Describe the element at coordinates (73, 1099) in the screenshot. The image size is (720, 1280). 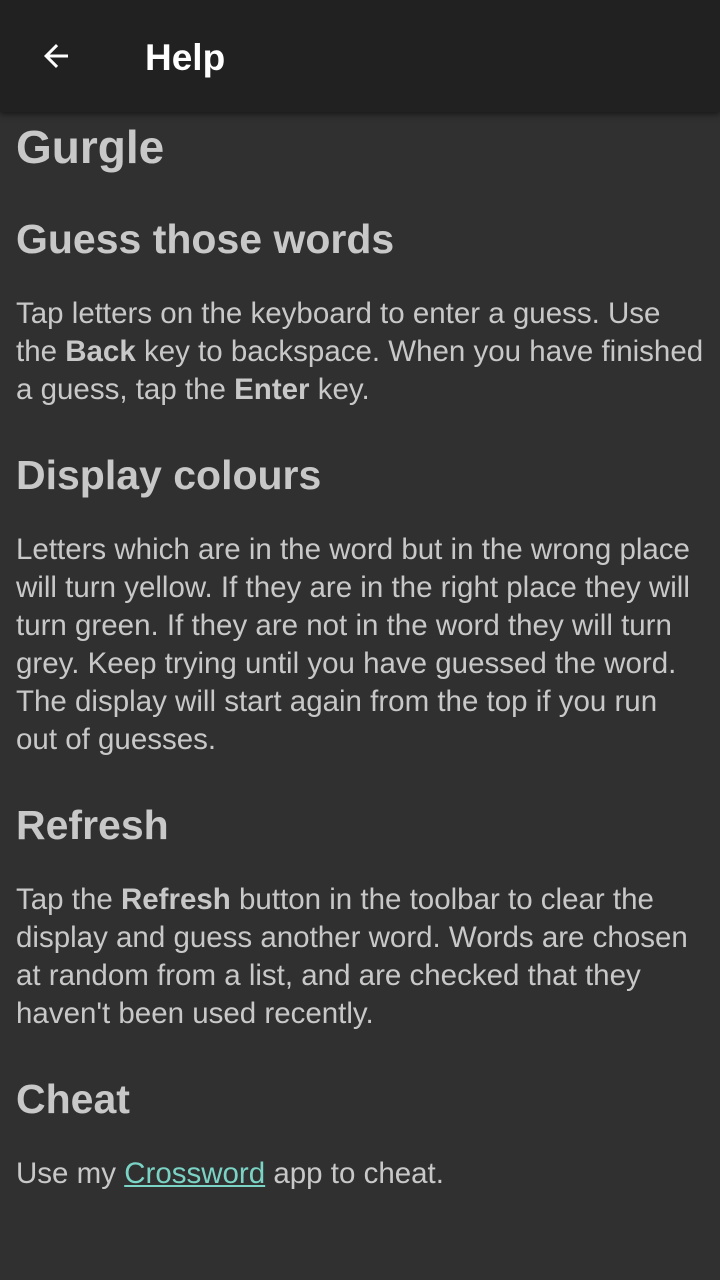
I see `section-heading-cheat: Cheat` at that location.